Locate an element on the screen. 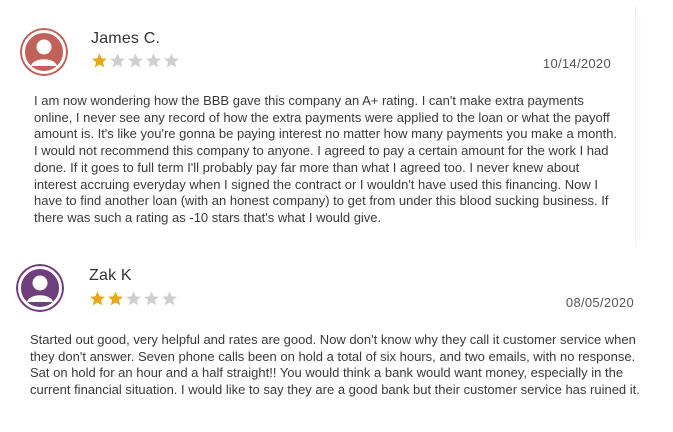 Image resolution: width=673 pixels, height=432 pixels. review-date: 10/14/2020 is located at coordinates (576, 63).